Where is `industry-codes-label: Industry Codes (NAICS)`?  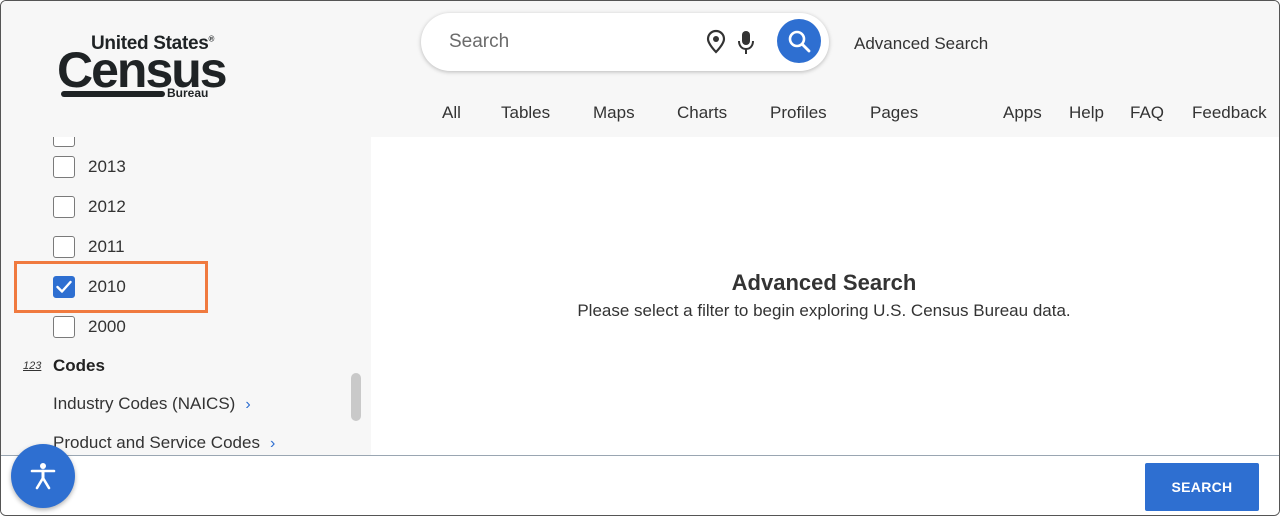 industry-codes-label: Industry Codes (NAICS) is located at coordinates (144, 403).